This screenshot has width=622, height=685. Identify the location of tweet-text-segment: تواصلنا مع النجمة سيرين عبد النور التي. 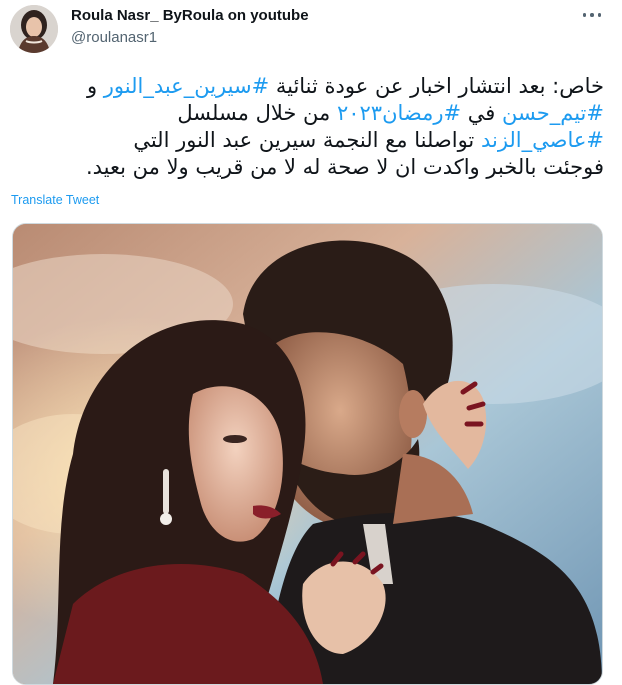
(307, 140).